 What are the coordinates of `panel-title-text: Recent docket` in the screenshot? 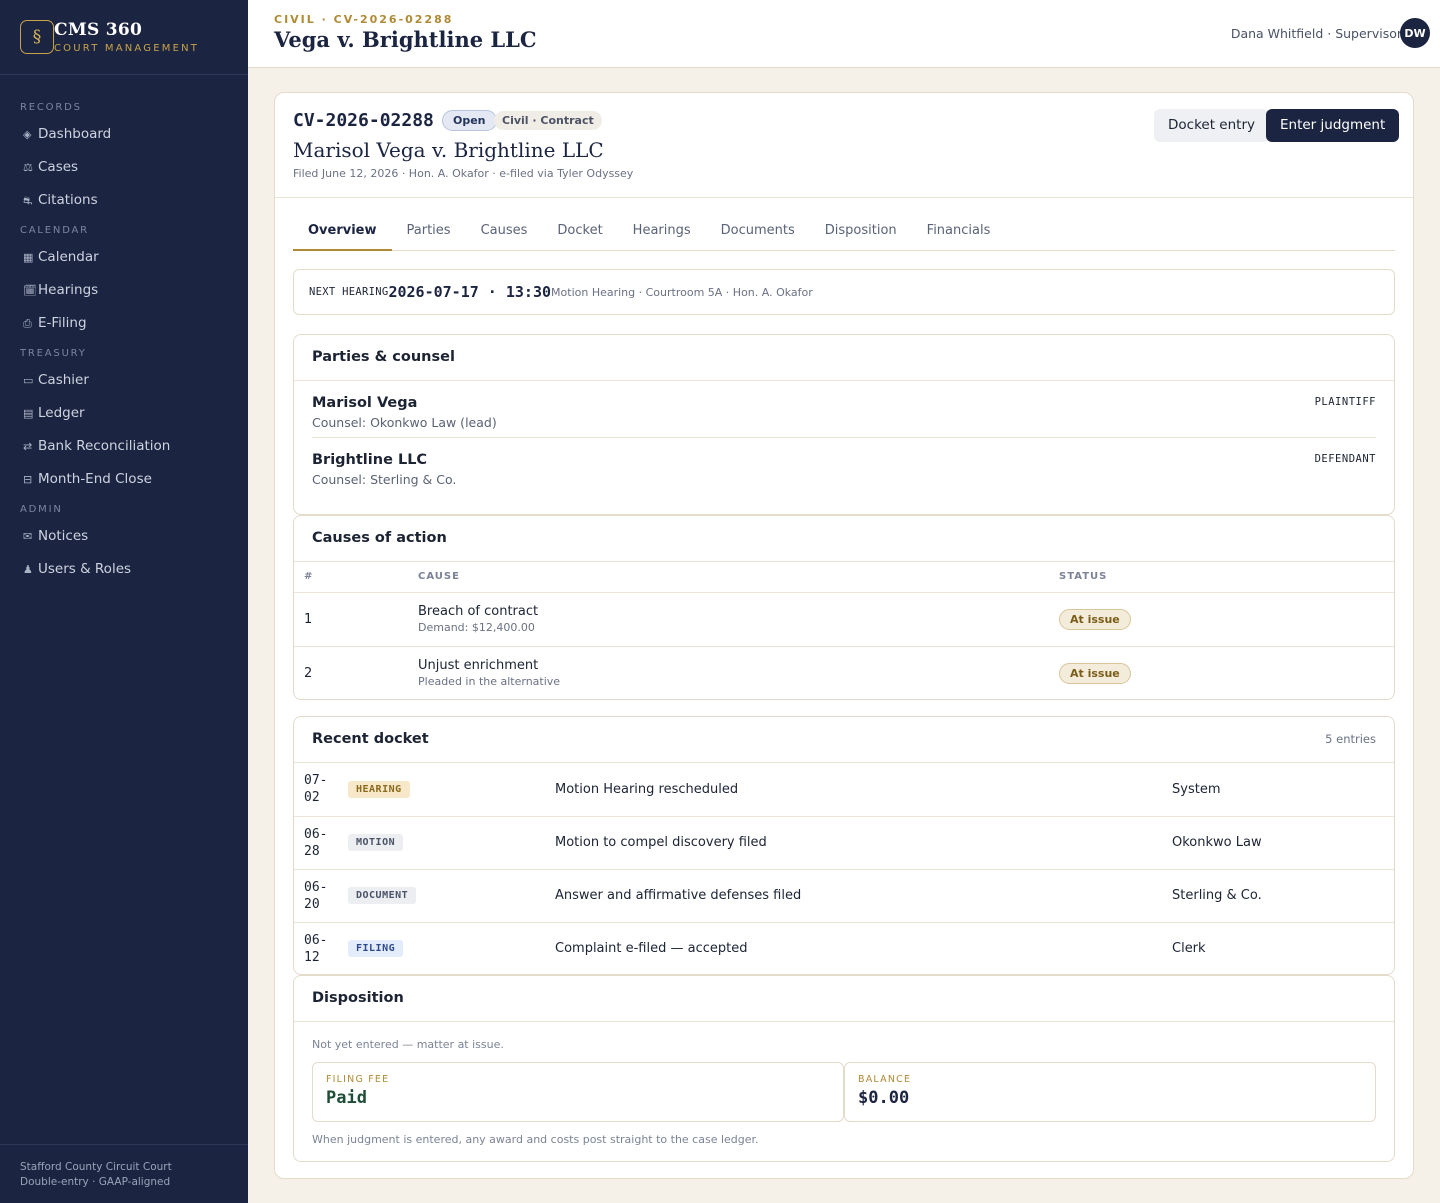 It's located at (370, 739).